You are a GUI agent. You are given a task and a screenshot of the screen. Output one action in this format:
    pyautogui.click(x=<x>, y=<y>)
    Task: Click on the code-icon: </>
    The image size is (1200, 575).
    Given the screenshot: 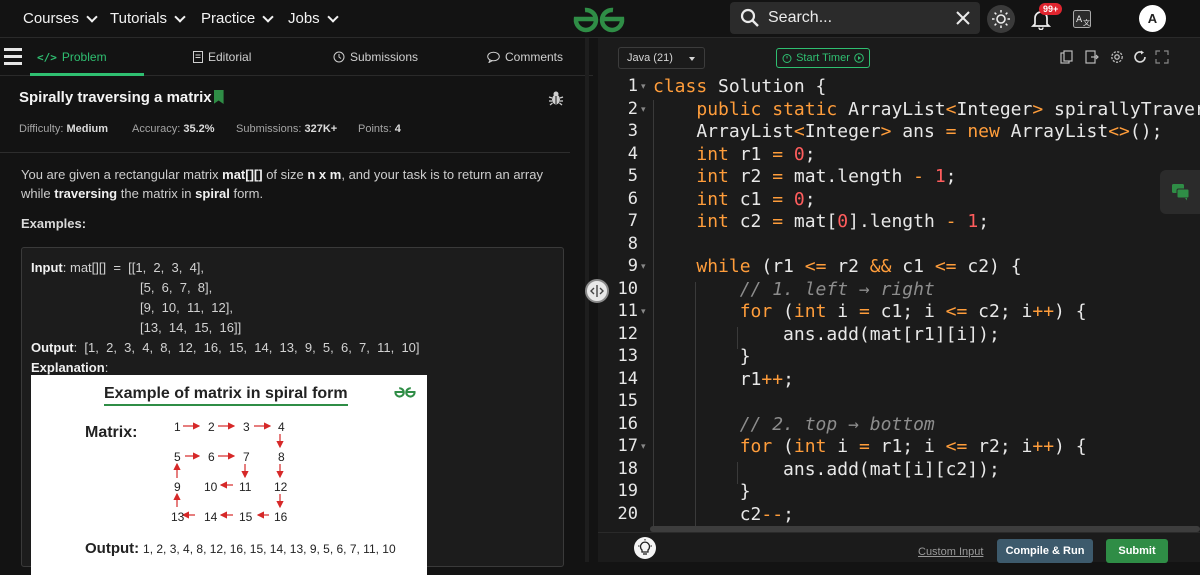 What is the action you would take?
    pyautogui.click(x=47, y=57)
    